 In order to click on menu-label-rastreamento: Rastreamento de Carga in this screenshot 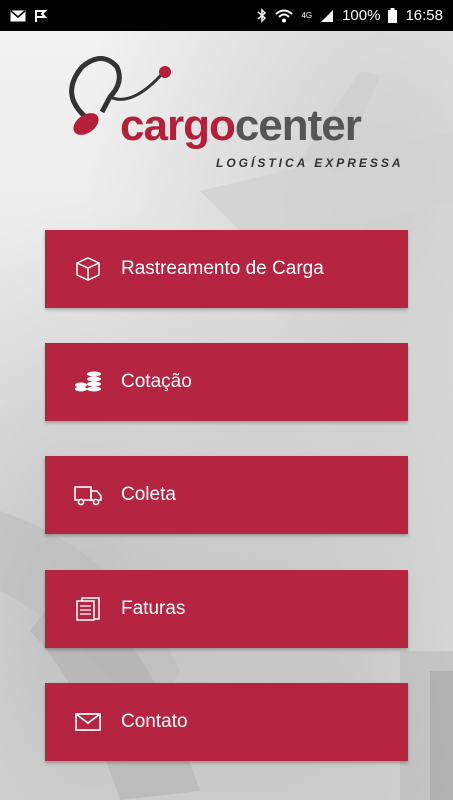, I will do `click(222, 268)`.